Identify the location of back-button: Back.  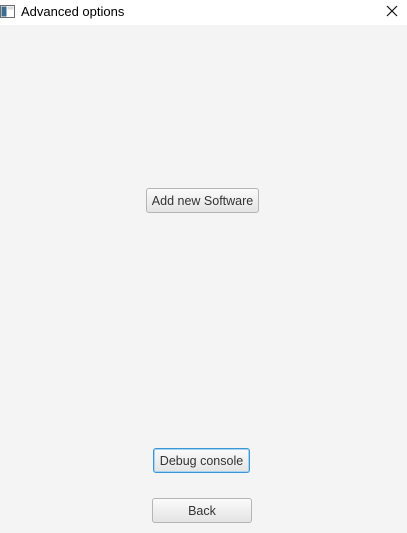
(202, 510).